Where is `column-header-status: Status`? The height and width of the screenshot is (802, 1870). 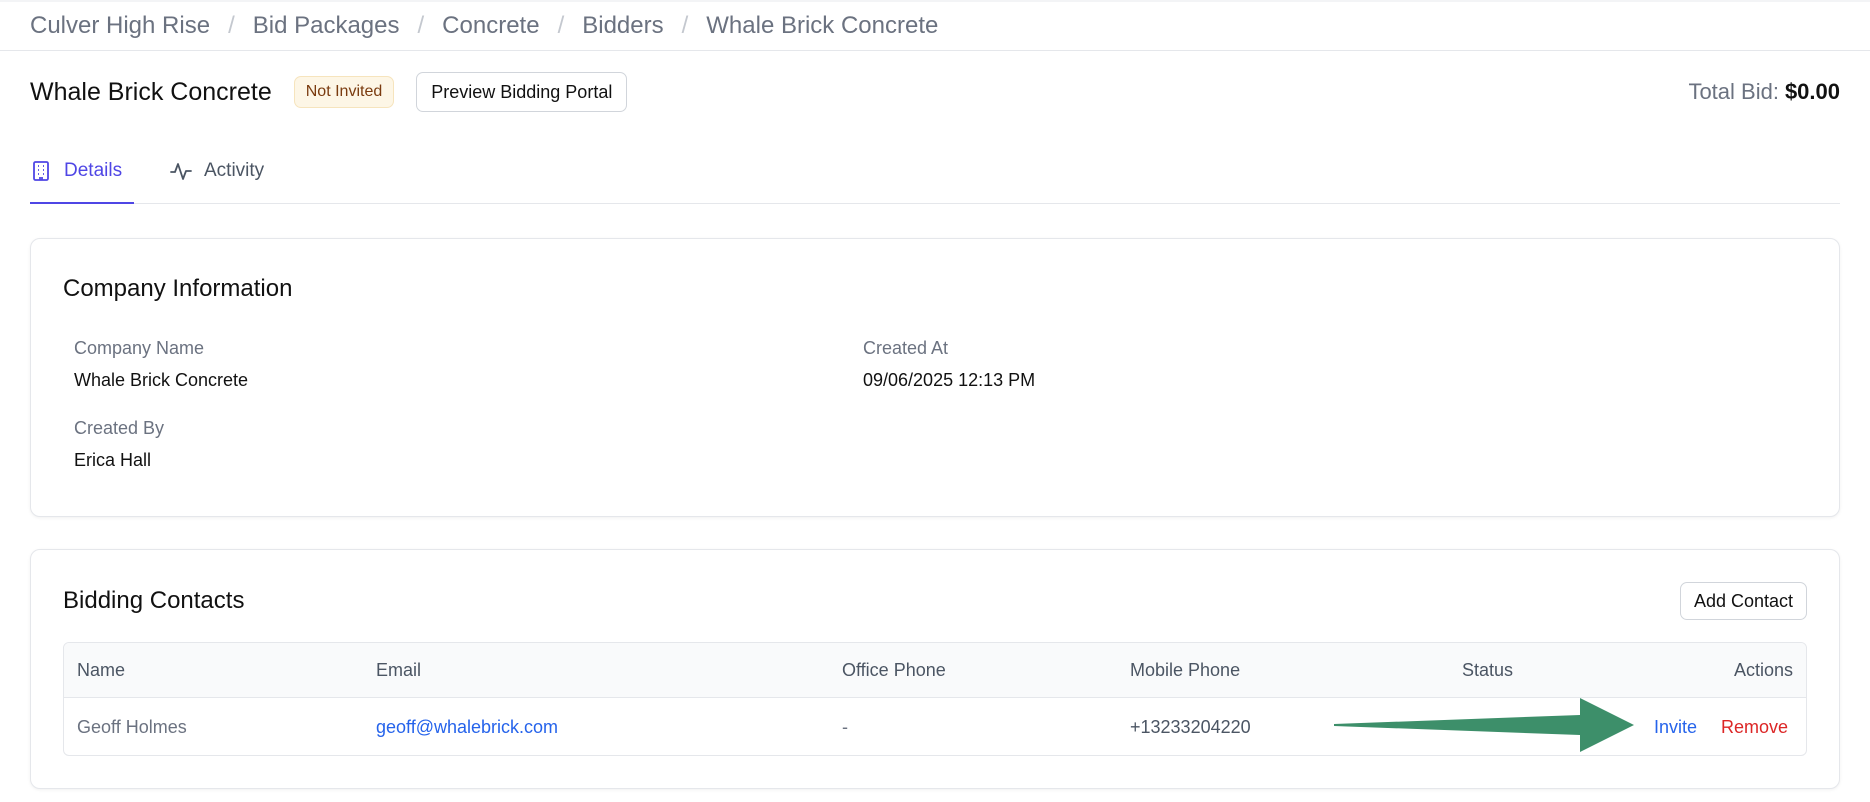 column-header-status: Status is located at coordinates (1487, 670).